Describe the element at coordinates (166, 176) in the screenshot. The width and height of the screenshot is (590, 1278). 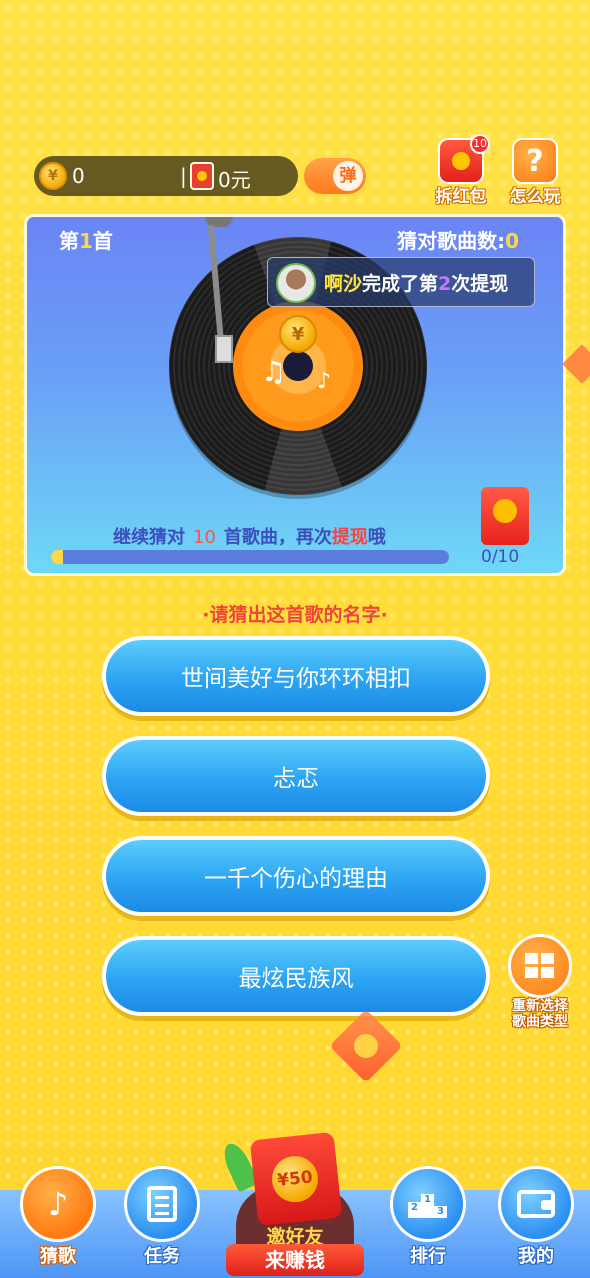
I see `balance-bar: ¥ 0 | 0元` at that location.